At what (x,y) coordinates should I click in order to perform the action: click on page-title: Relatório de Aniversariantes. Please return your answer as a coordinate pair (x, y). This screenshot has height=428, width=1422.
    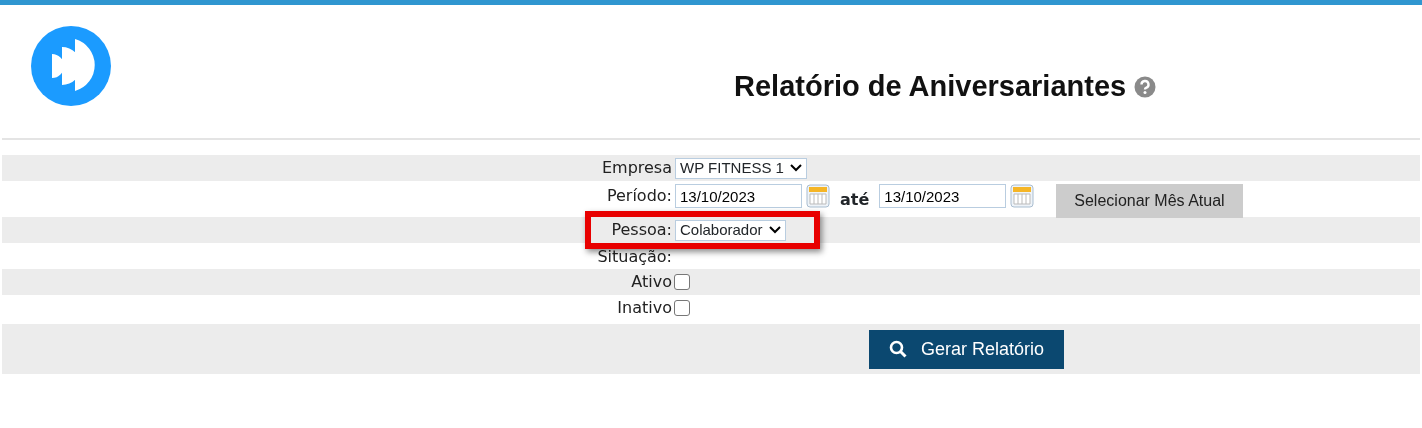
    Looking at the image, I should click on (930, 86).